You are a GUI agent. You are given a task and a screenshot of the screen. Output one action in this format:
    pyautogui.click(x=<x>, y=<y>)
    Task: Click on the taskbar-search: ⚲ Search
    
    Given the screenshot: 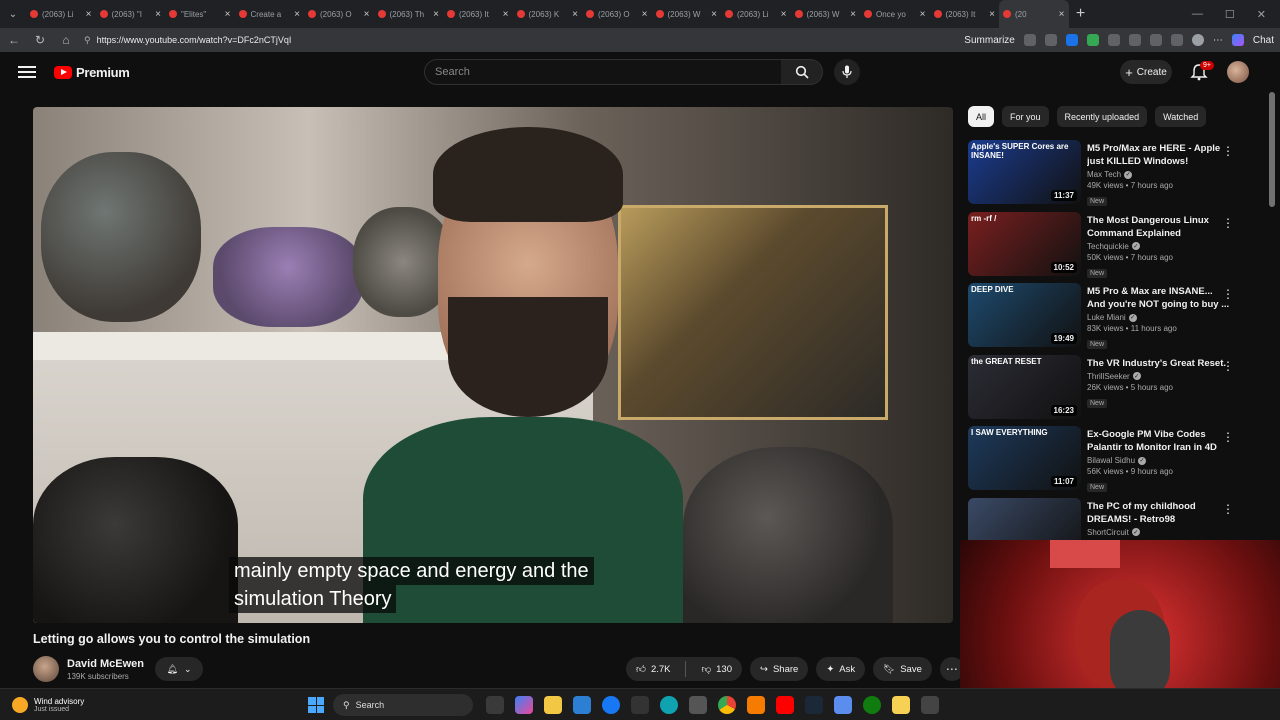 What is the action you would take?
    pyautogui.click(x=403, y=705)
    